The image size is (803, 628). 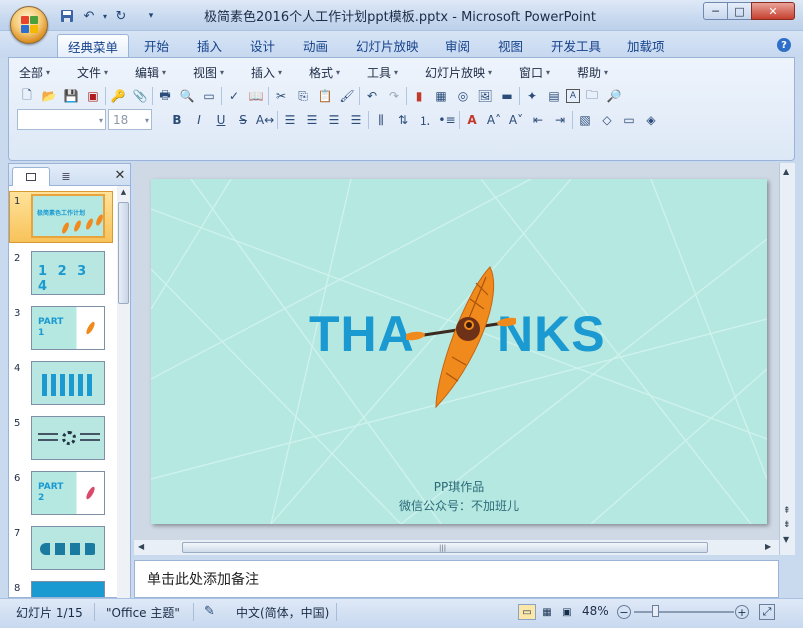 I want to click on slide-thumbnail-6: 6 PART 2, so click(x=63, y=496).